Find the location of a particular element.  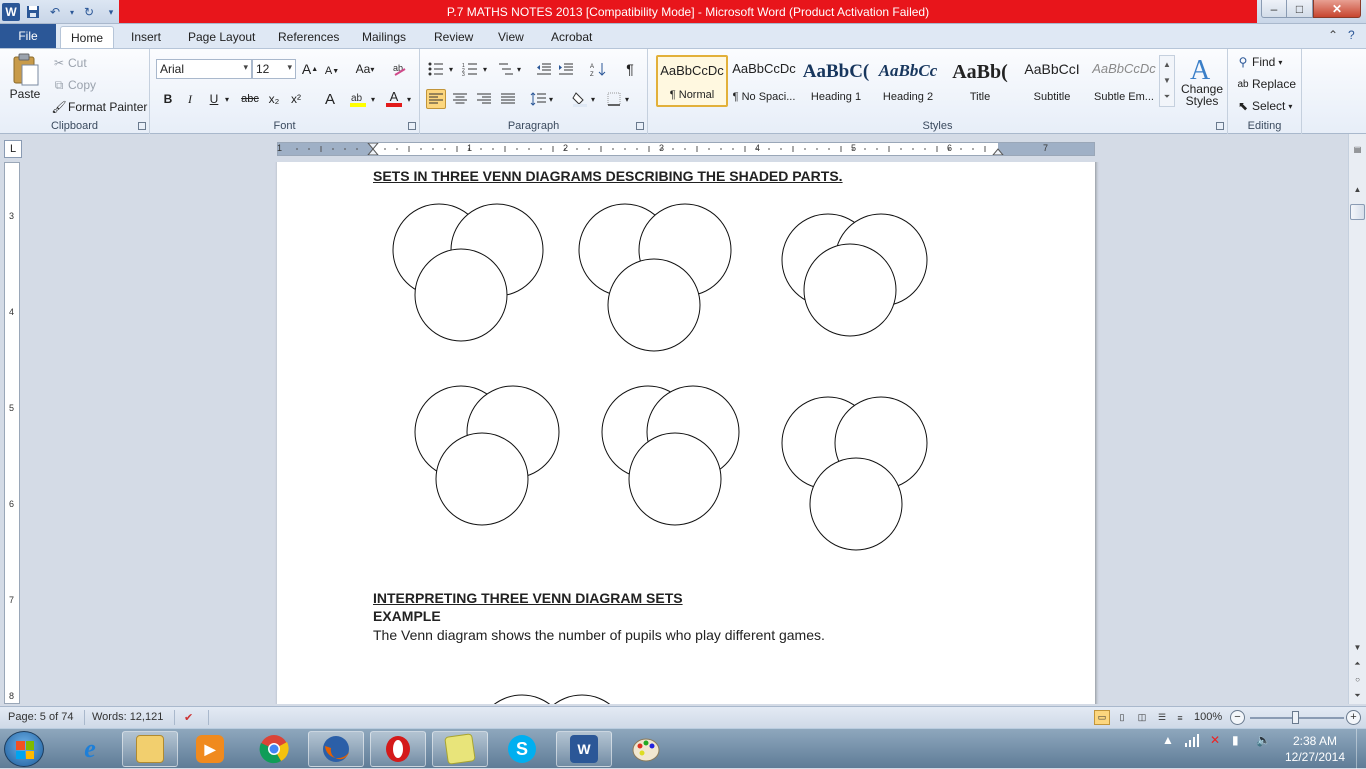

paragraph-launcher-icon is located at coordinates (640, 126).